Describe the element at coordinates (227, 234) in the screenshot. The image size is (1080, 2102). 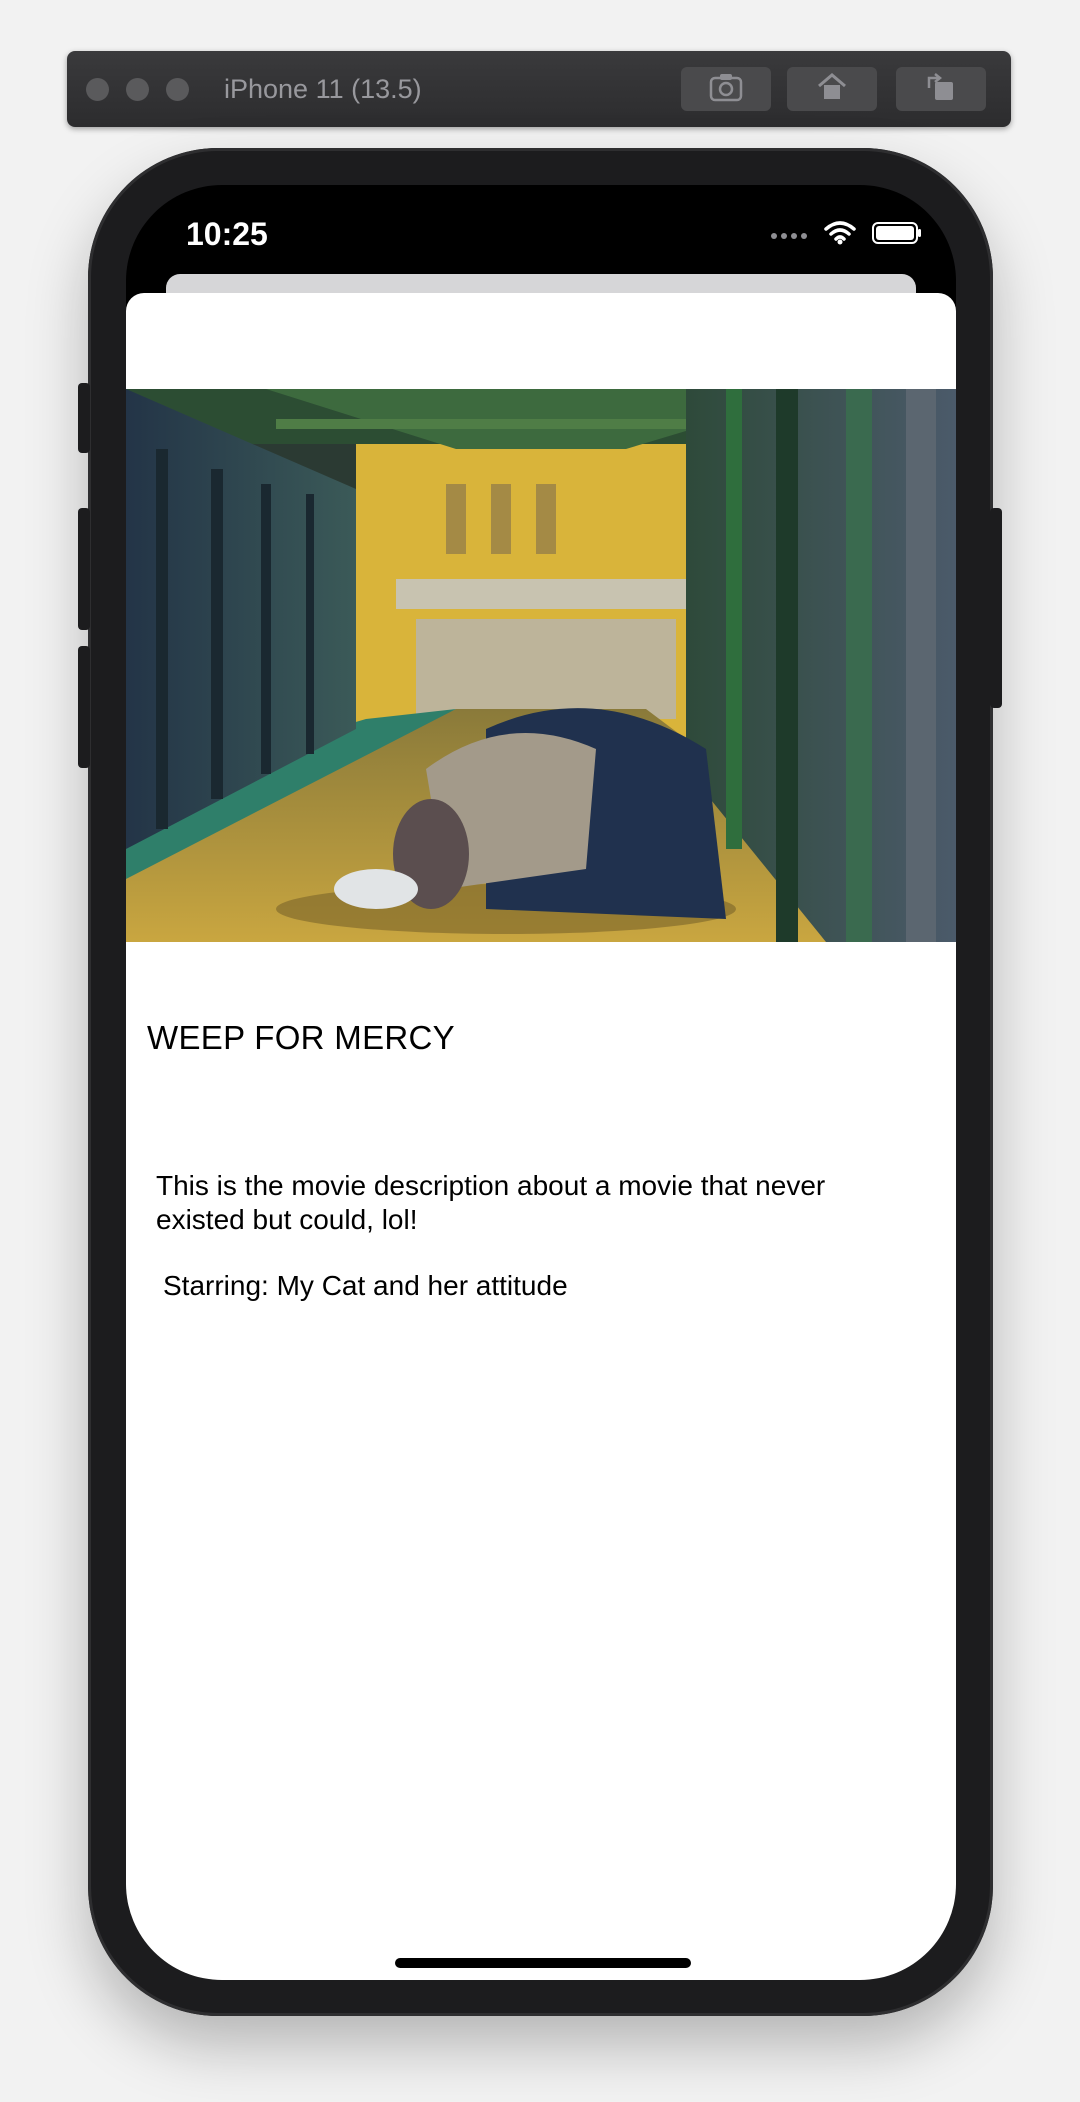
I see `status-time: 10:25` at that location.